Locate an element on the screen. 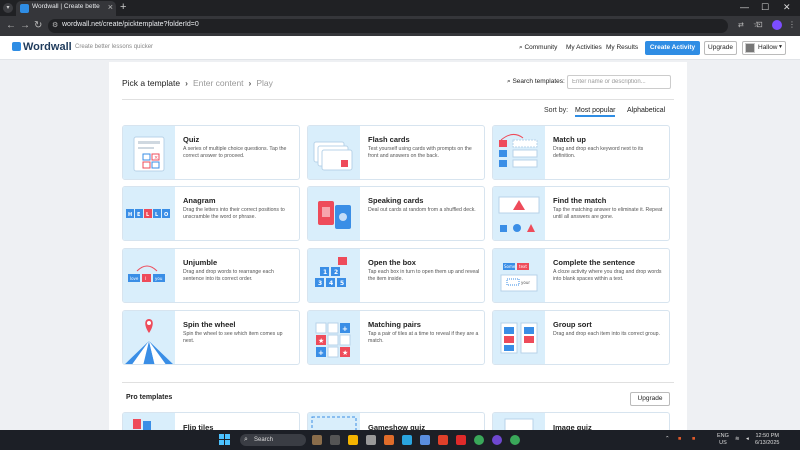  menu-kebab-icon: ⋮ is located at coordinates (792, 24).